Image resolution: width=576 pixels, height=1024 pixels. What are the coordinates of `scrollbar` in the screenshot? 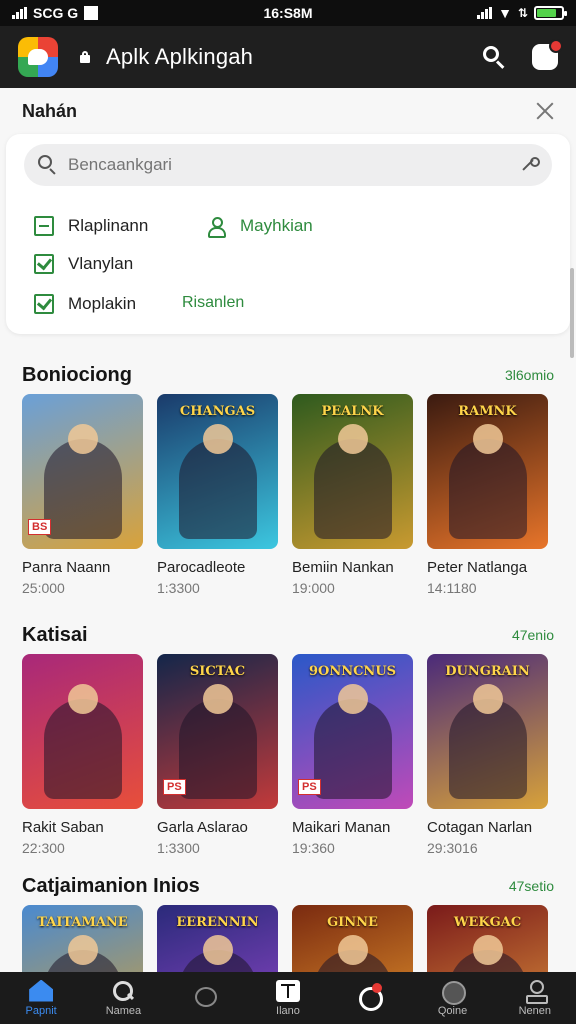 It's located at (572, 313).